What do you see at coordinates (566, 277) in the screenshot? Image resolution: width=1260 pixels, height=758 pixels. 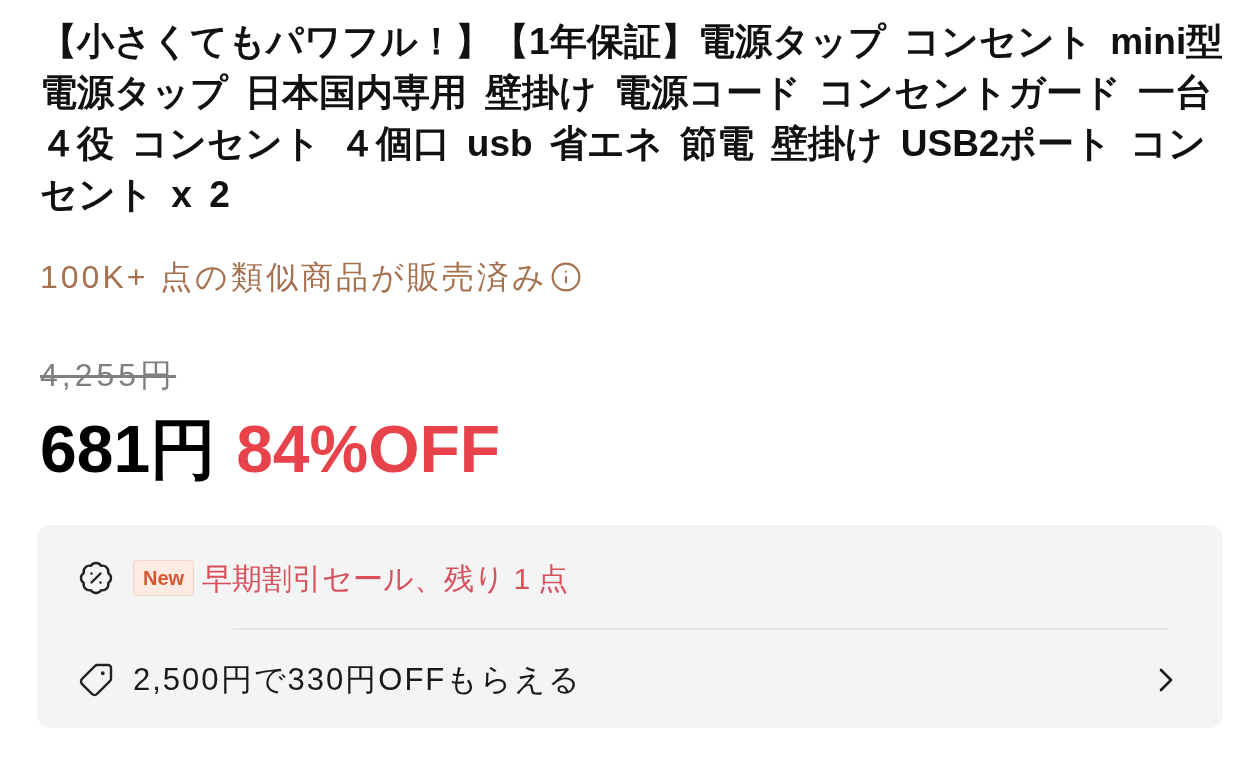 I see `info-icon` at bounding box center [566, 277].